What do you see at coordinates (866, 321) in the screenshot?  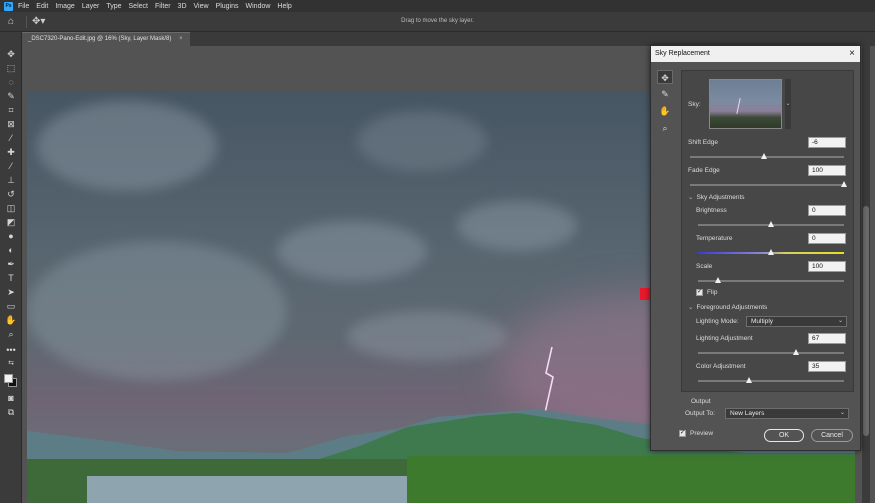 I see `scrollbar-thumb` at bounding box center [866, 321].